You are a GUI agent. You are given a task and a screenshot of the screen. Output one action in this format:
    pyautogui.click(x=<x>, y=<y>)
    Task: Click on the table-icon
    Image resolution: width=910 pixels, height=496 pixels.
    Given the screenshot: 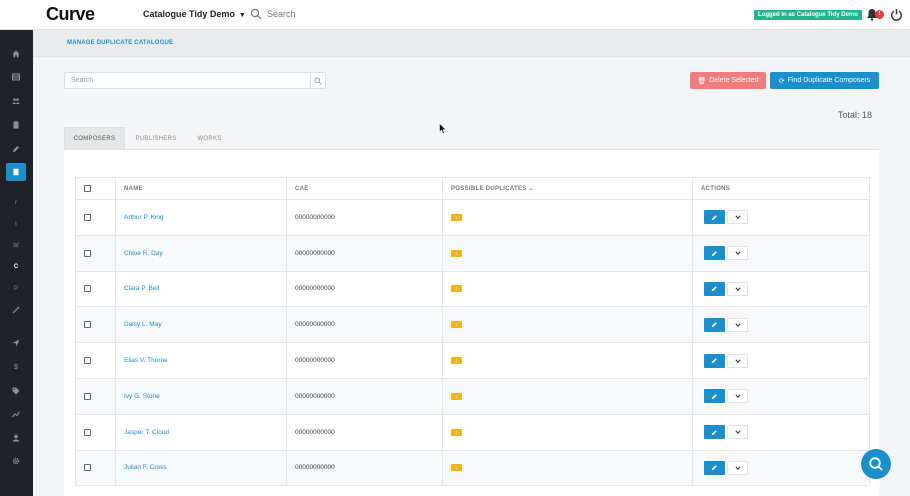 What is the action you would take?
    pyautogui.click(x=16, y=77)
    